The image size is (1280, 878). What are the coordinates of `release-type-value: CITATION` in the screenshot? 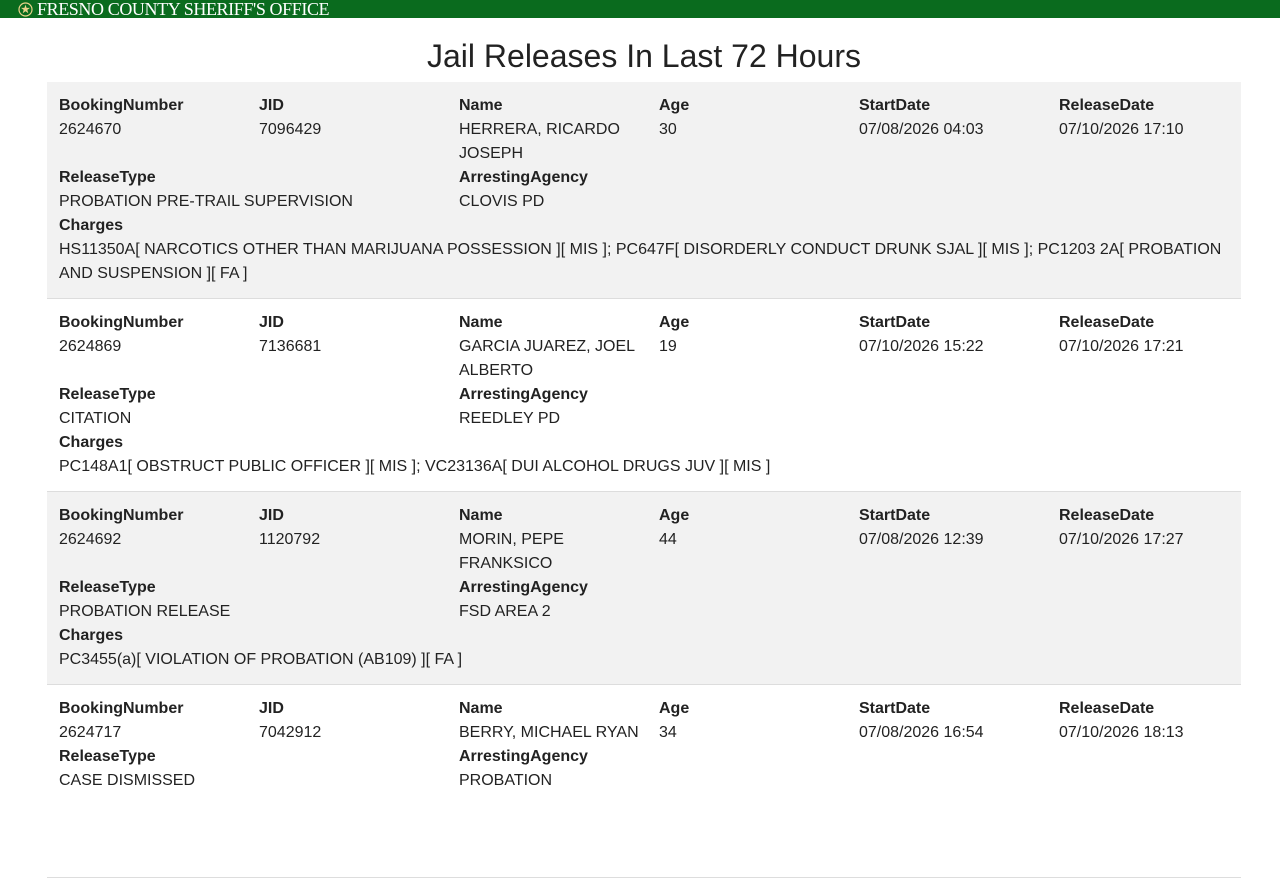 It's located at (95, 418).